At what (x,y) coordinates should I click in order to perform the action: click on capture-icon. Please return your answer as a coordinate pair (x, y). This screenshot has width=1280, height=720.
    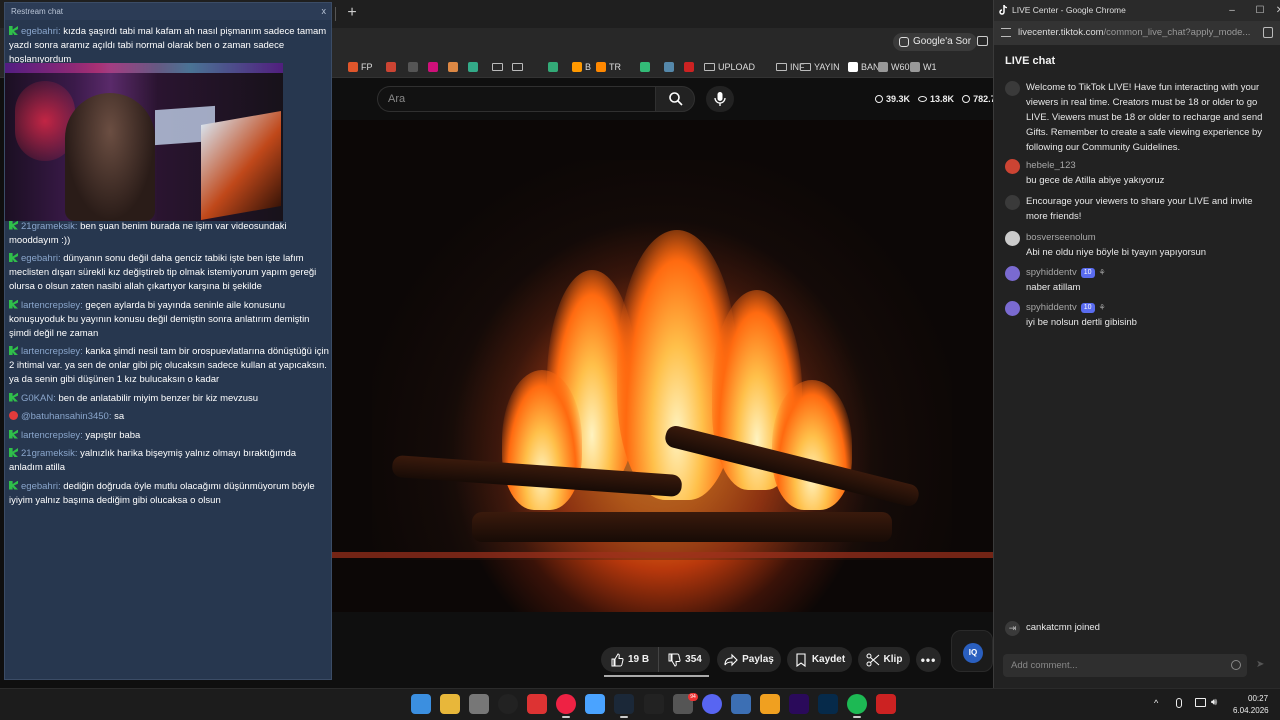
    Looking at the image, I should click on (537, 704).